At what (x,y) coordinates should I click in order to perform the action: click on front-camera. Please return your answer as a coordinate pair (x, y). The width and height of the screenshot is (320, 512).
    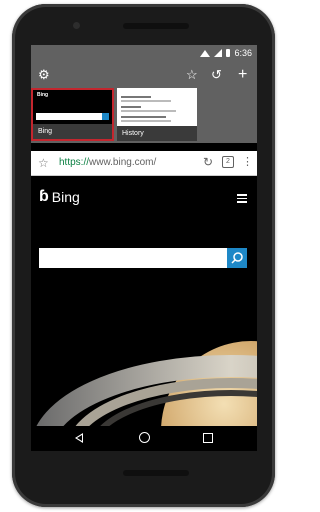
    Looking at the image, I should click on (76, 25).